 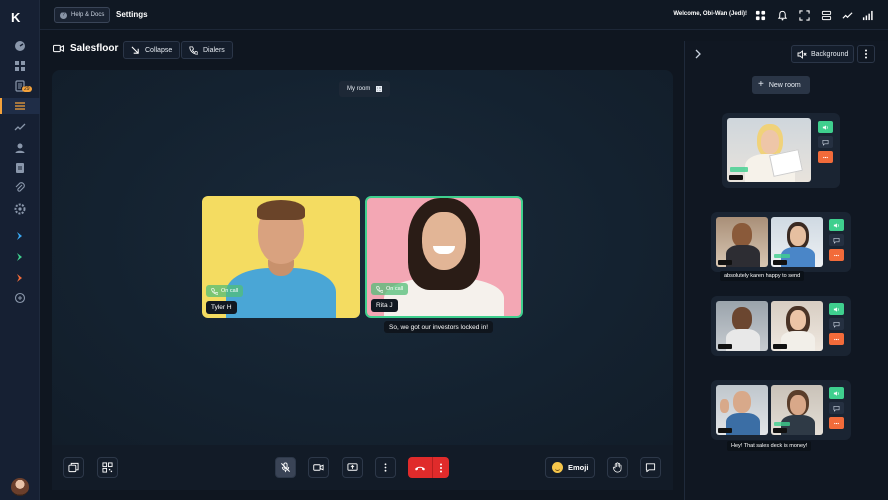 I want to click on emoji-button: Emoji, so click(x=570, y=467).